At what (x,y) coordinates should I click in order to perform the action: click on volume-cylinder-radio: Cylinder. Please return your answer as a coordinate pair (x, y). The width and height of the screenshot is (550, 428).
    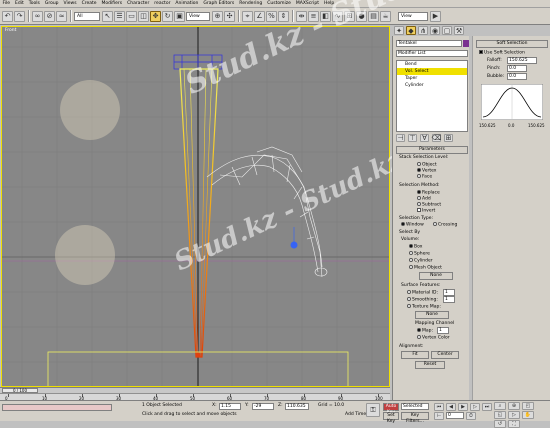
    Looking at the image, I should click on (421, 261).